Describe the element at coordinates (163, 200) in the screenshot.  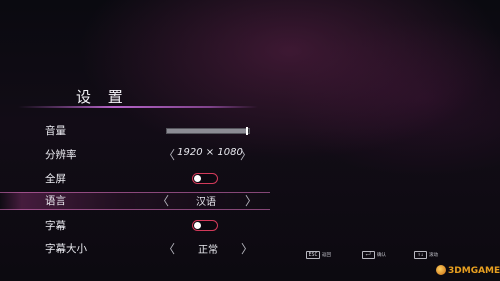
I see `language-prev-arrow-icon: 〈` at that location.